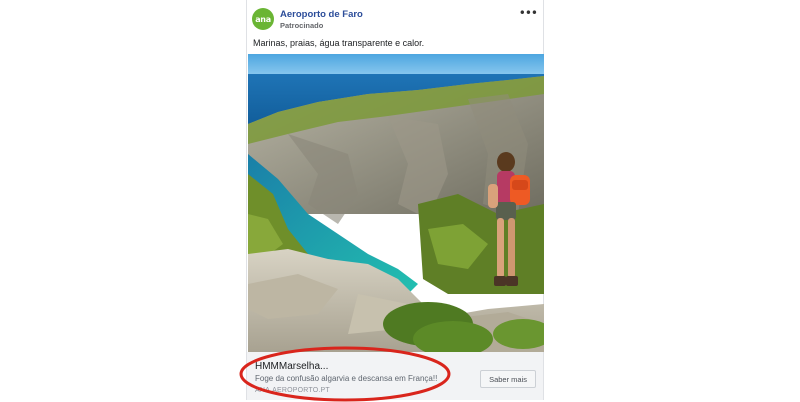 This screenshot has height=402, width=800. What do you see at coordinates (292, 390) in the screenshot?
I see `link-domain: ANA.AEROPORTO.PT` at bounding box center [292, 390].